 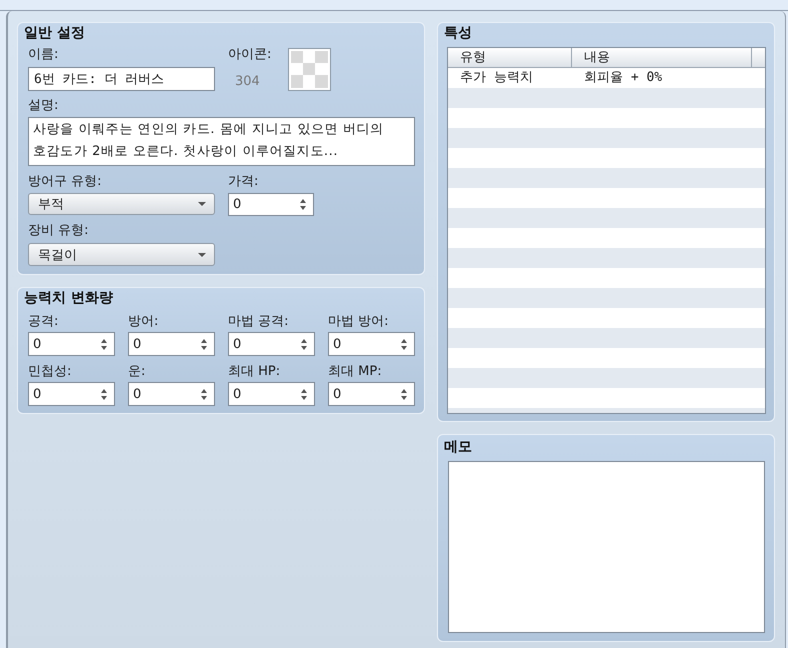 What do you see at coordinates (44, 322) in the screenshot?
I see `field-label: 공격:` at bounding box center [44, 322].